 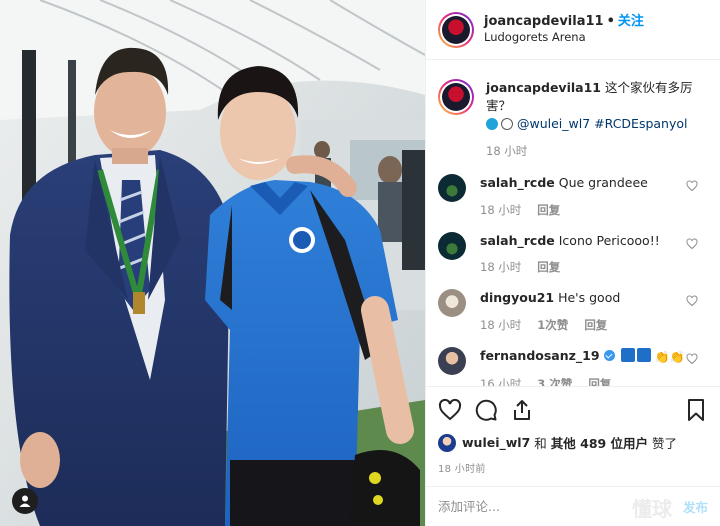 What do you see at coordinates (573, 467) in the screenshot?
I see `post-timestamp: 18 小时前` at bounding box center [573, 467].